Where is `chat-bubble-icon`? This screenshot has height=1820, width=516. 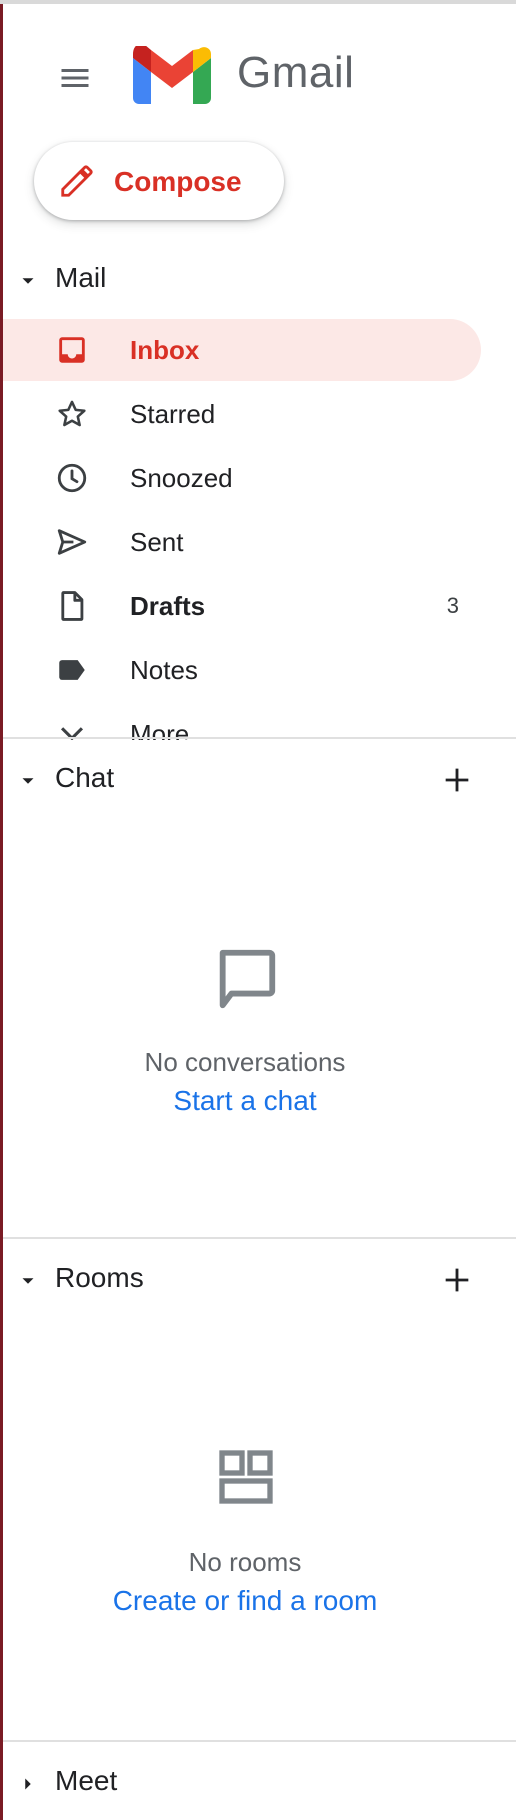 chat-bubble-icon is located at coordinates (247, 979).